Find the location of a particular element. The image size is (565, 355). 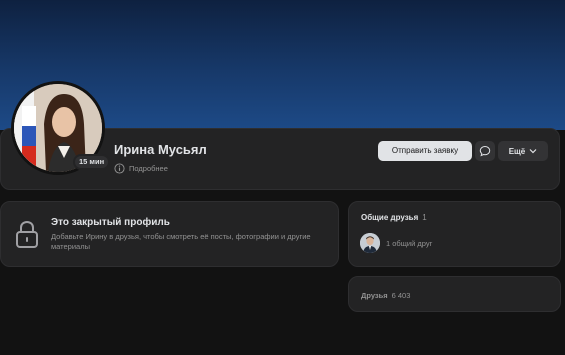

friend-photo is located at coordinates (370, 243).